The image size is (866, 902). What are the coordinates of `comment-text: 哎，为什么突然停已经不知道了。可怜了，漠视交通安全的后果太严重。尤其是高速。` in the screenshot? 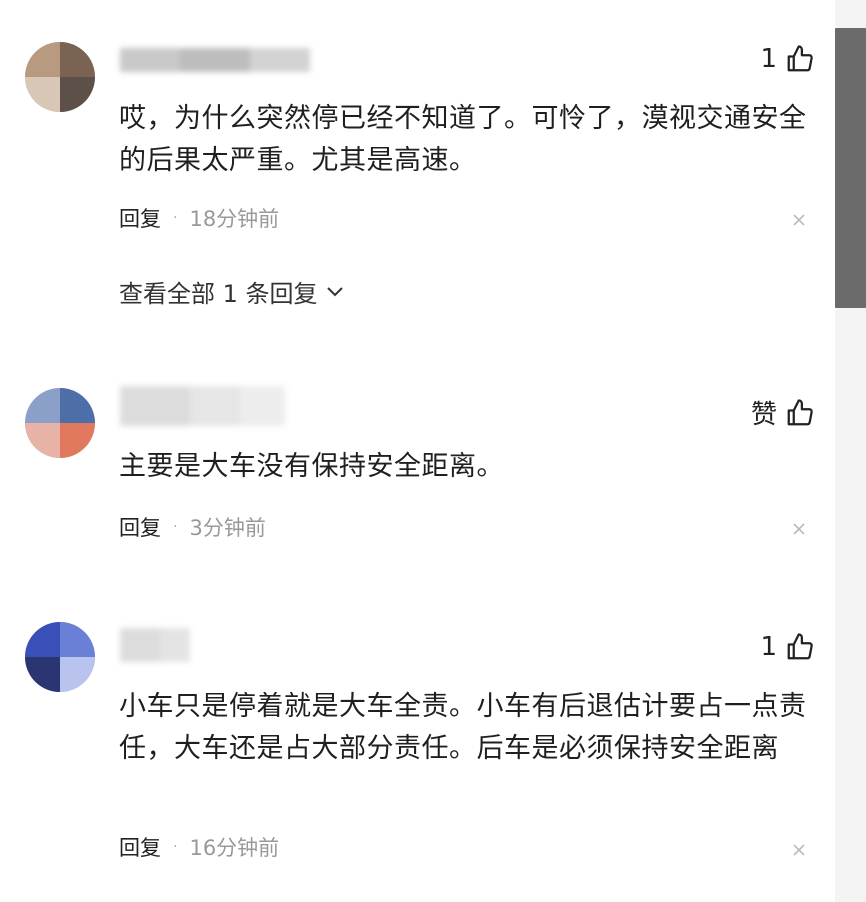 It's located at (463, 139).